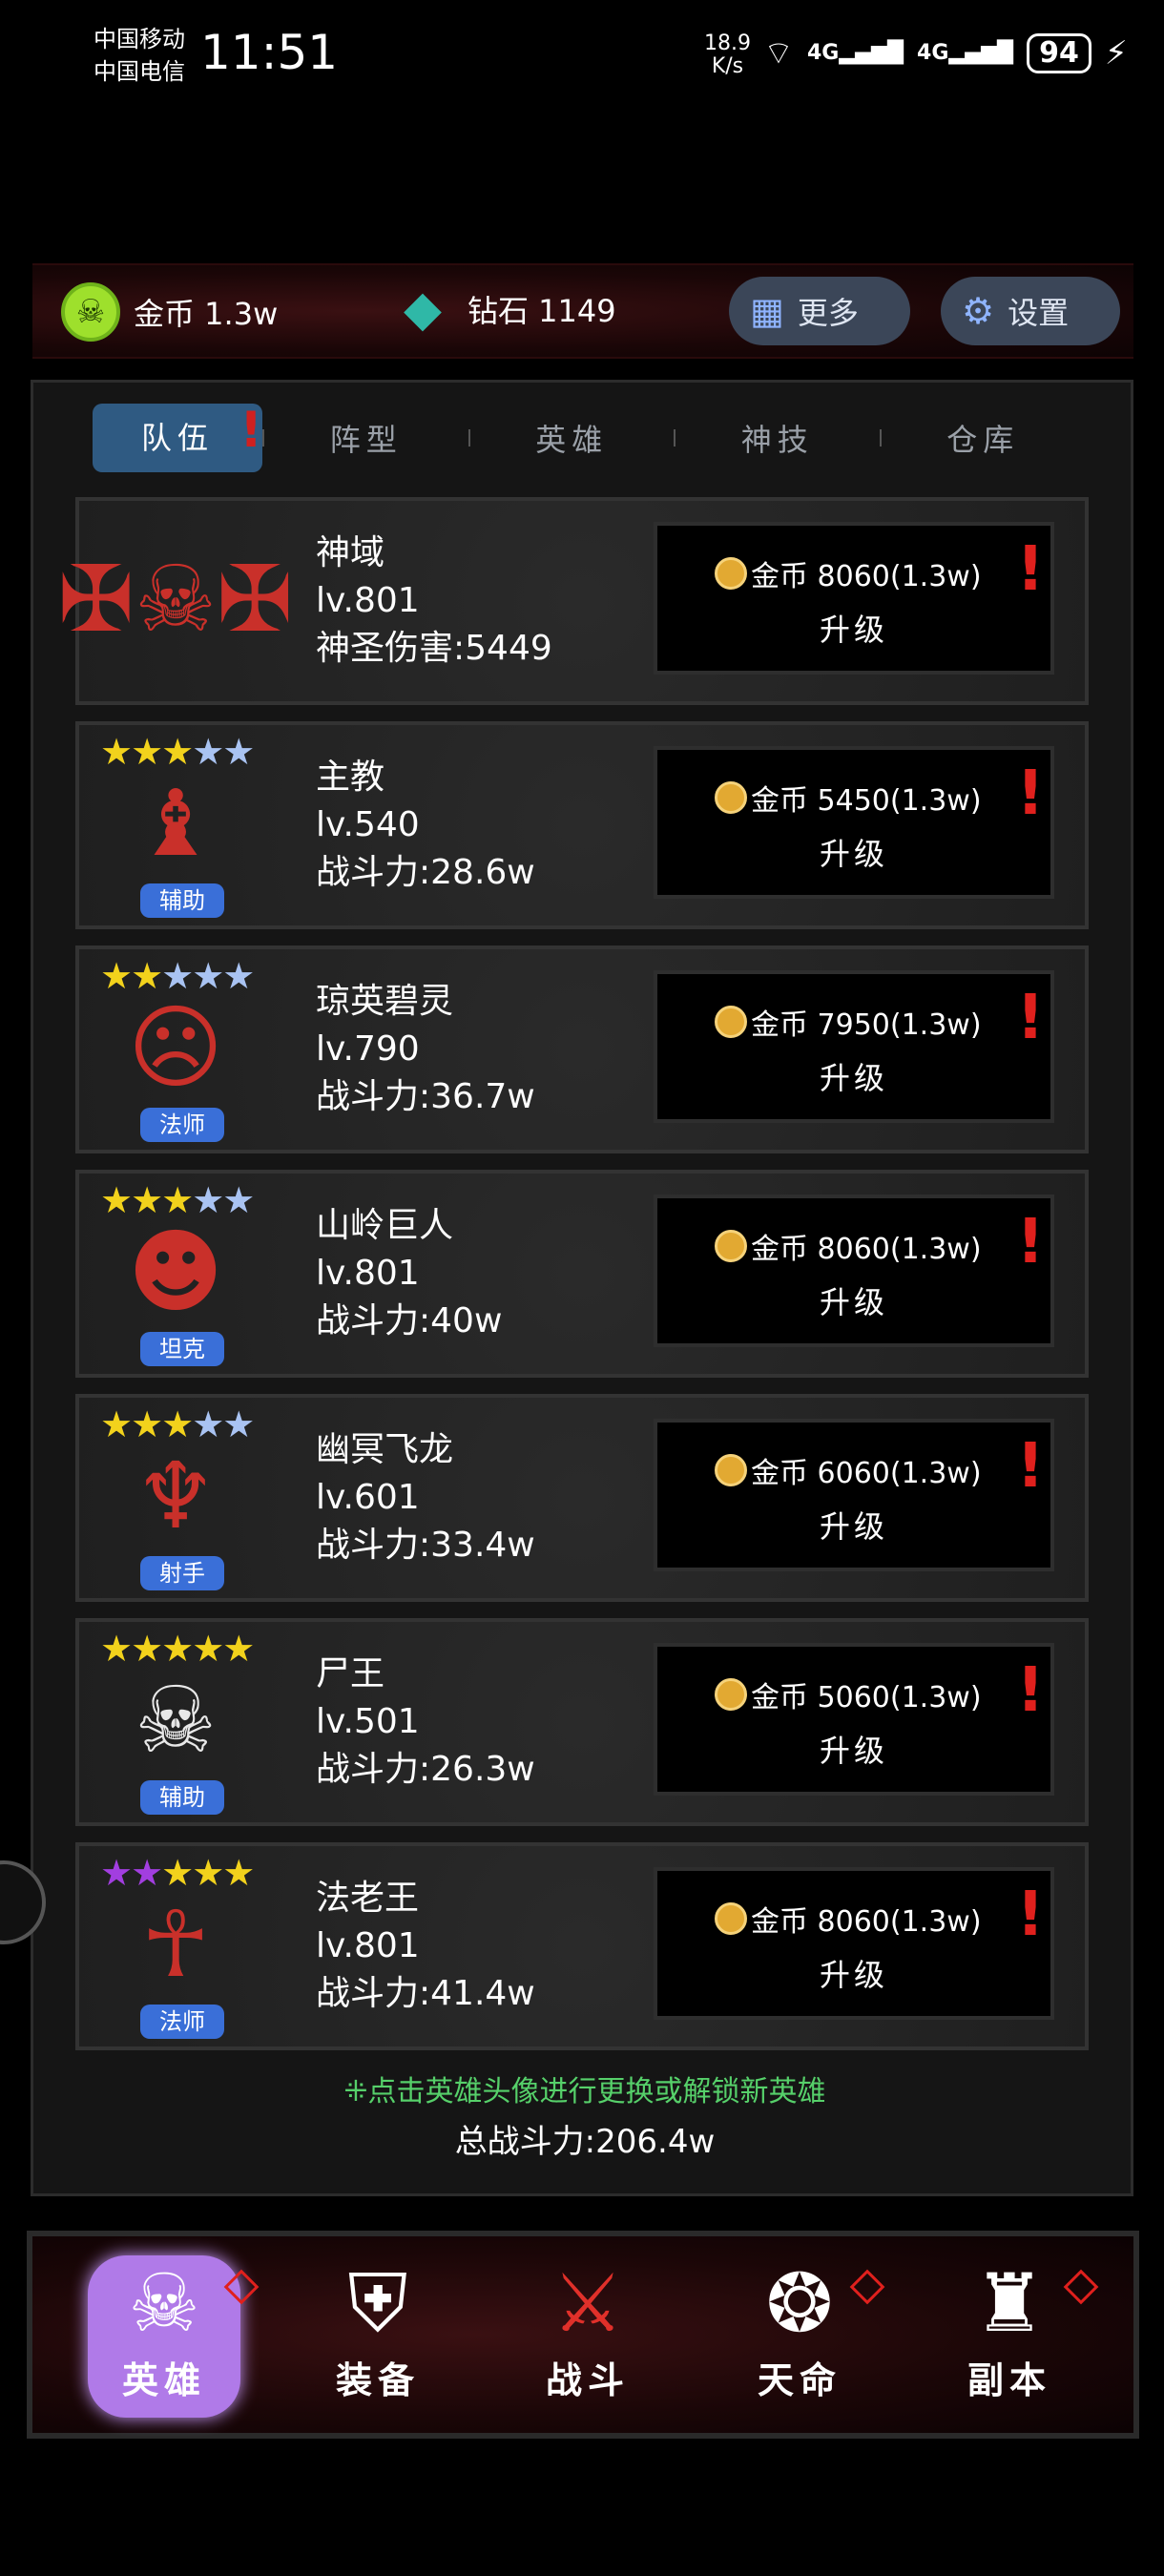 The width and height of the screenshot is (1164, 2576). Describe the element at coordinates (965, 53) in the screenshot. I see `signal-icon-2: 4G▂▄▆█` at that location.